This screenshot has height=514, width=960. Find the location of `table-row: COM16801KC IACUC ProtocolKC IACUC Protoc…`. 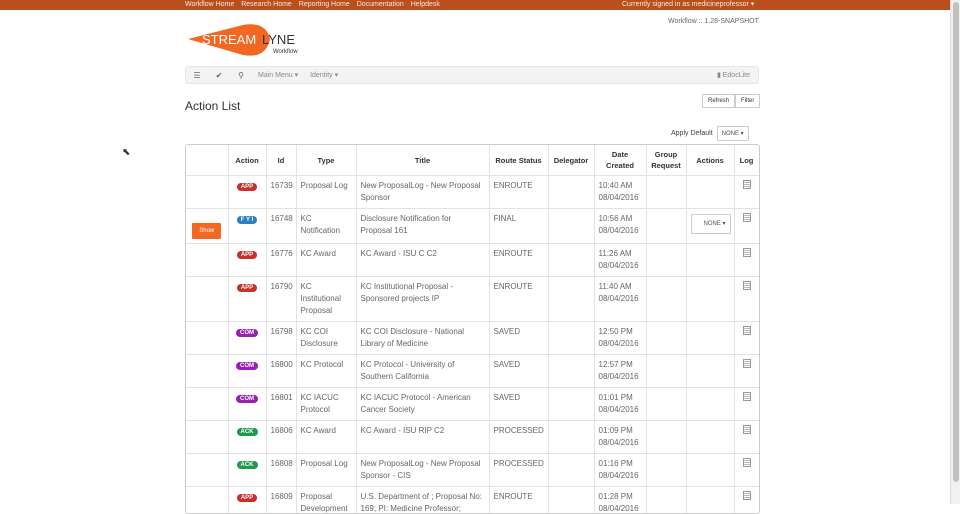

table-row: COM16801KC IACUC ProtocolKC IACUC Protoc… is located at coordinates (472, 404).